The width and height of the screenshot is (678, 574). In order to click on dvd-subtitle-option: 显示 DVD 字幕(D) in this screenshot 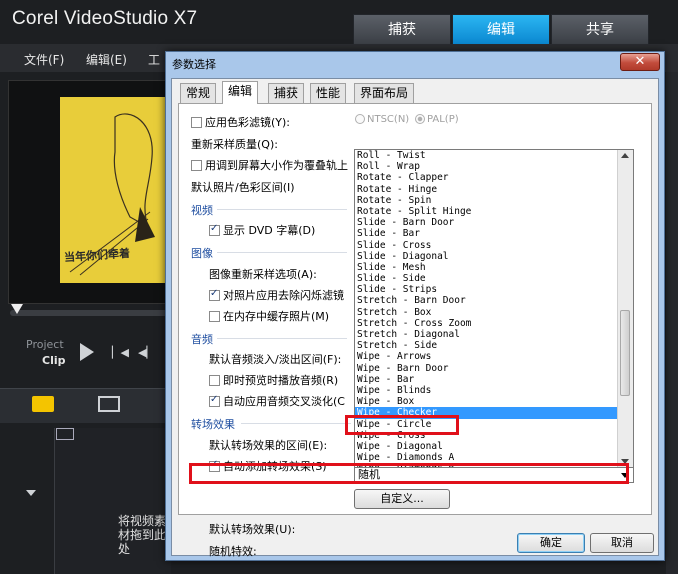, I will do `click(262, 230)`.